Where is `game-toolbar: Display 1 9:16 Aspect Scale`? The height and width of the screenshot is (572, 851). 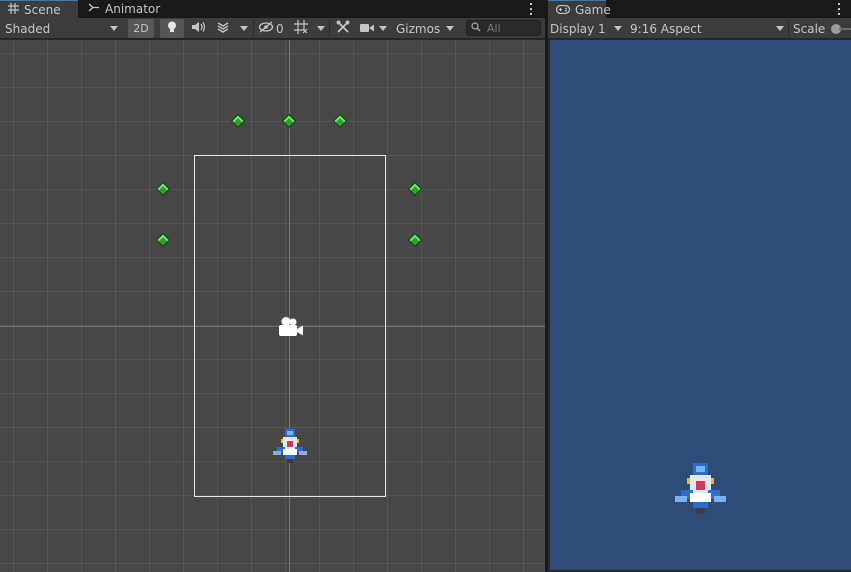
game-toolbar: Display 1 9:16 Aspect Scale is located at coordinates (699, 28).